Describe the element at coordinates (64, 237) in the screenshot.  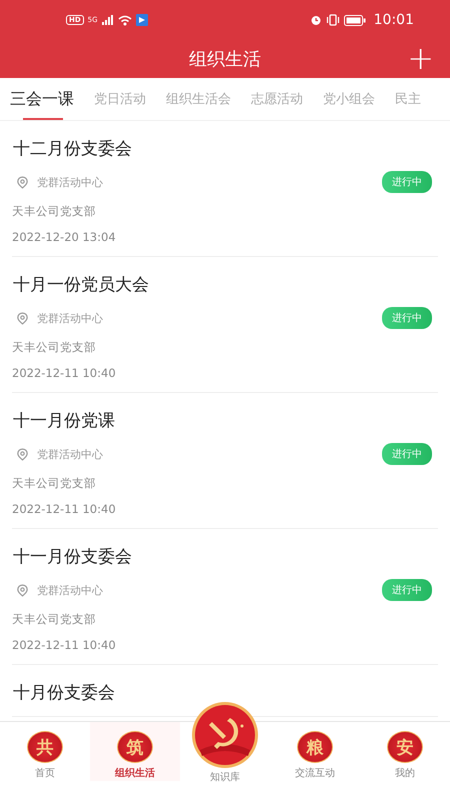
I see `meeting-time: 2022-12-20 13:04` at that location.